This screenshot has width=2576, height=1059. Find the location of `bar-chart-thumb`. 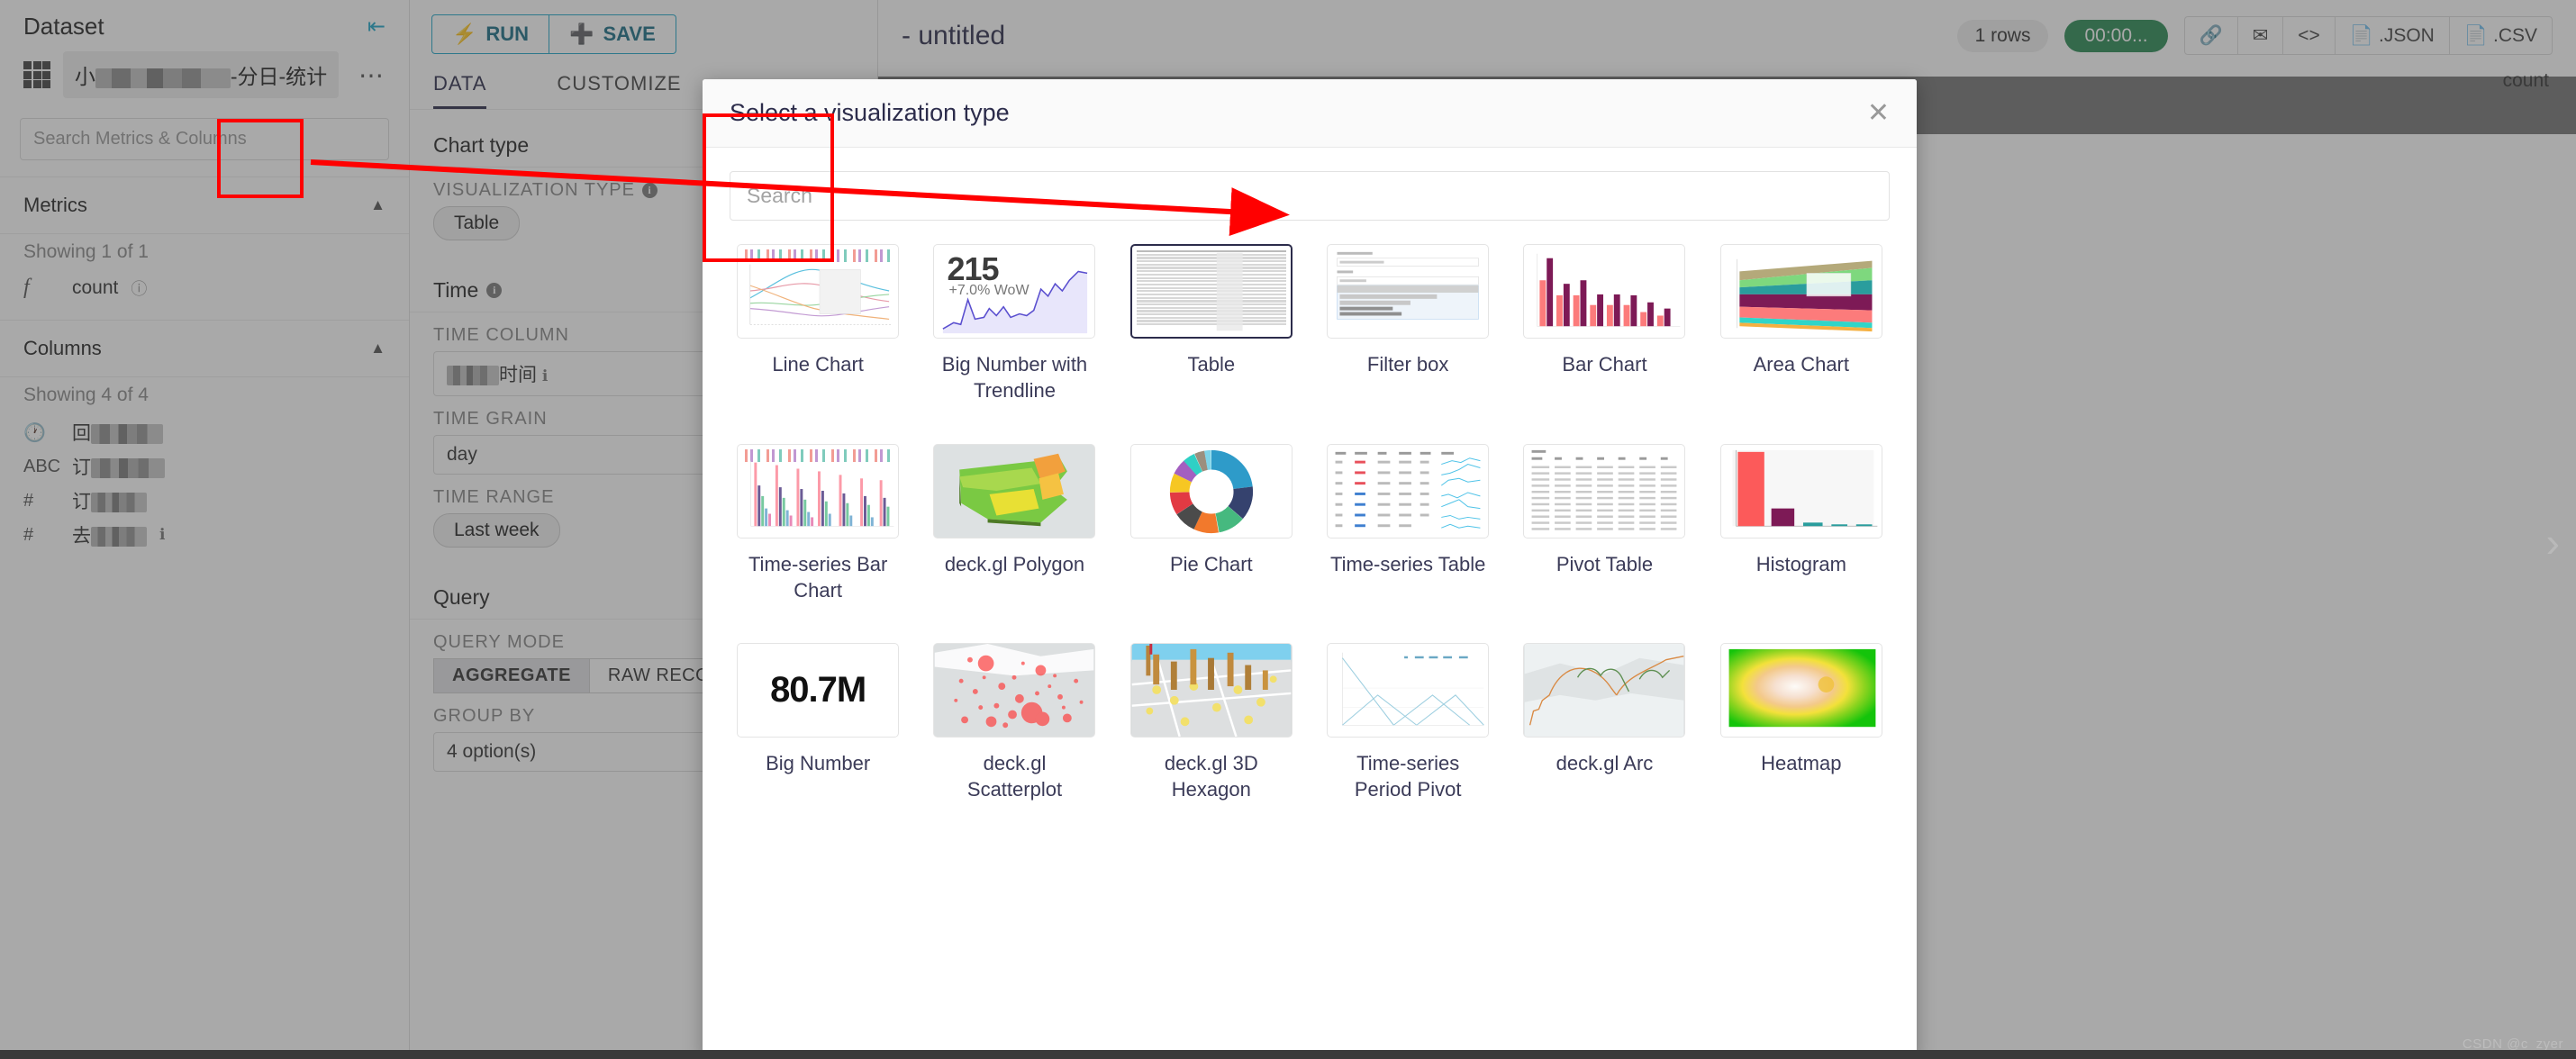

bar-chart-thumb is located at coordinates (1604, 291).